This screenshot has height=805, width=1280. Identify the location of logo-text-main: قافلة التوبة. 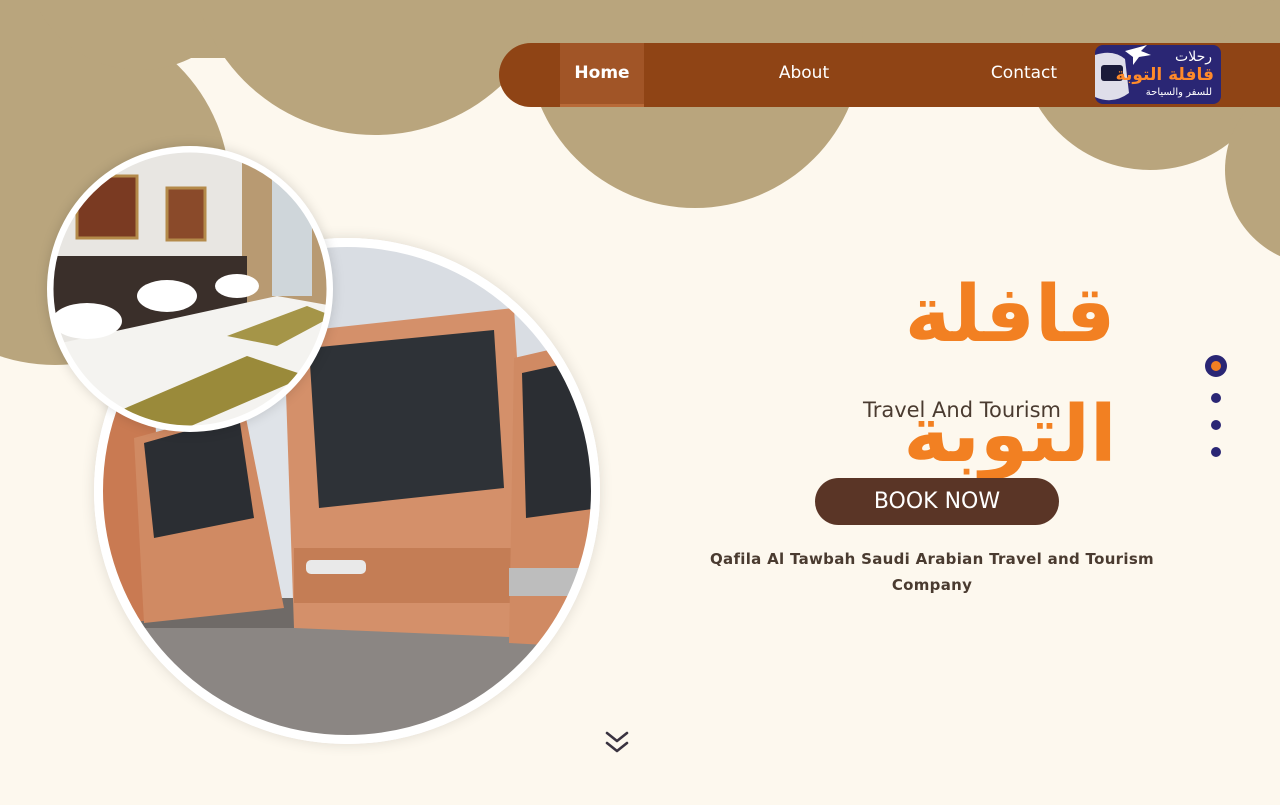
(1164, 75).